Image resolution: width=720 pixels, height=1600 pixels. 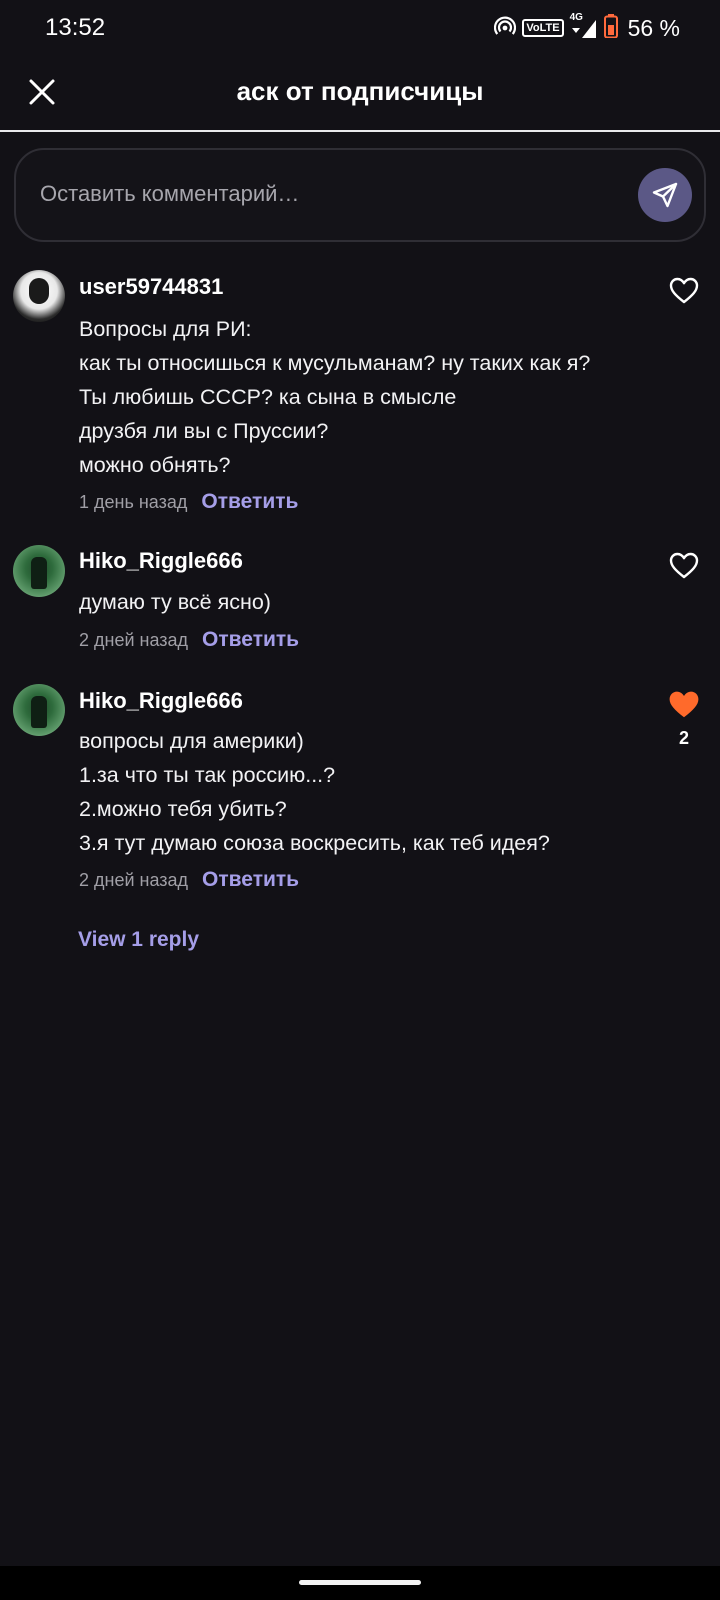 I want to click on volte-badge: VoLTE, so click(x=543, y=28).